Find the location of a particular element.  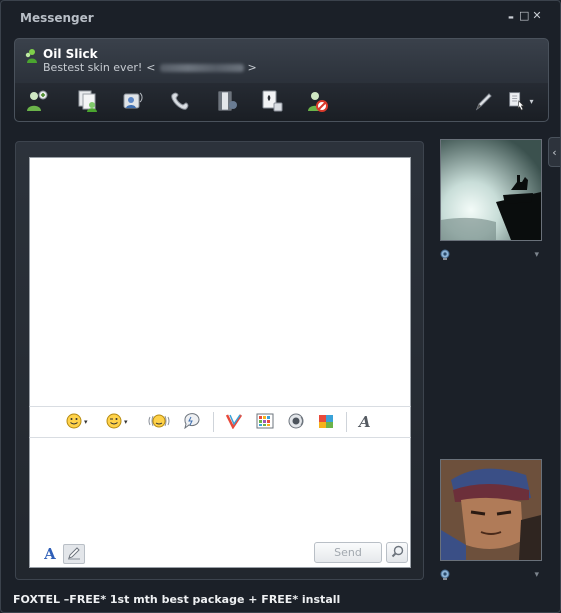

winks-icon is located at coordinates (234, 422).